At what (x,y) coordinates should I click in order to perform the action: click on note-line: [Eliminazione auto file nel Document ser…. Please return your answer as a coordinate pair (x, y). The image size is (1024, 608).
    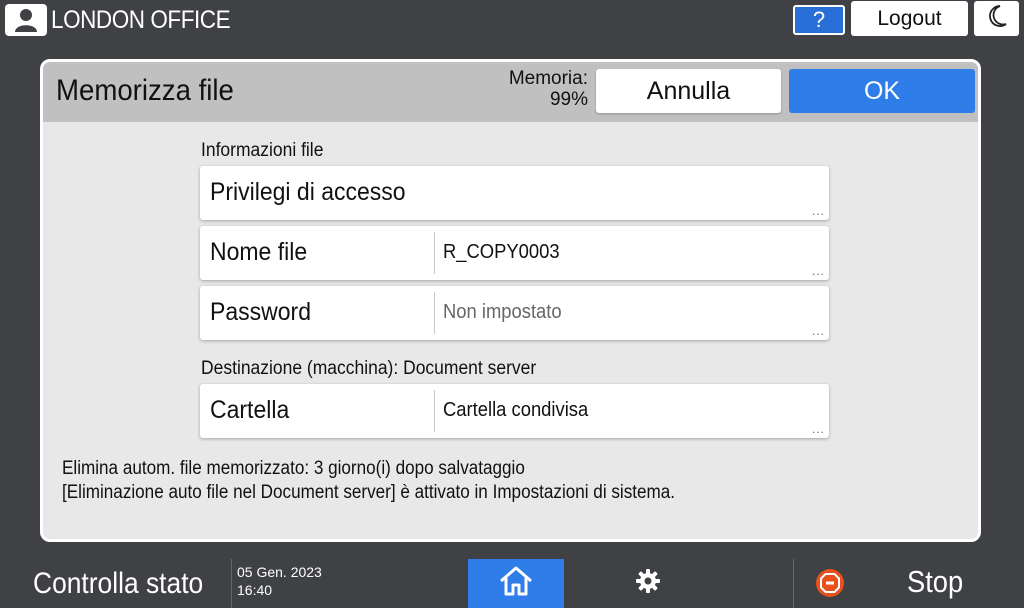
    Looking at the image, I should click on (369, 492).